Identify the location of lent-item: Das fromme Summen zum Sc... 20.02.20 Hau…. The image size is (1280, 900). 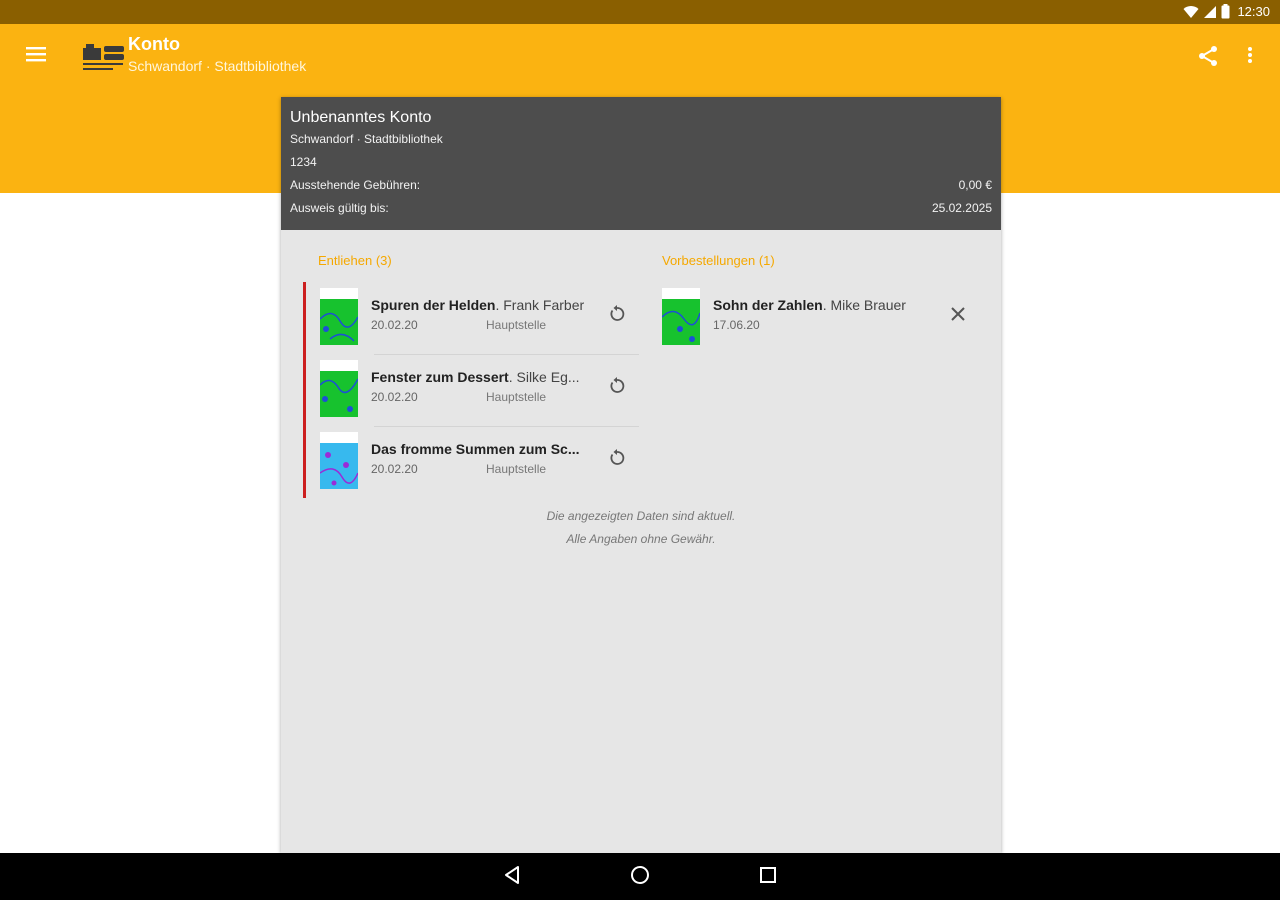
(472, 462).